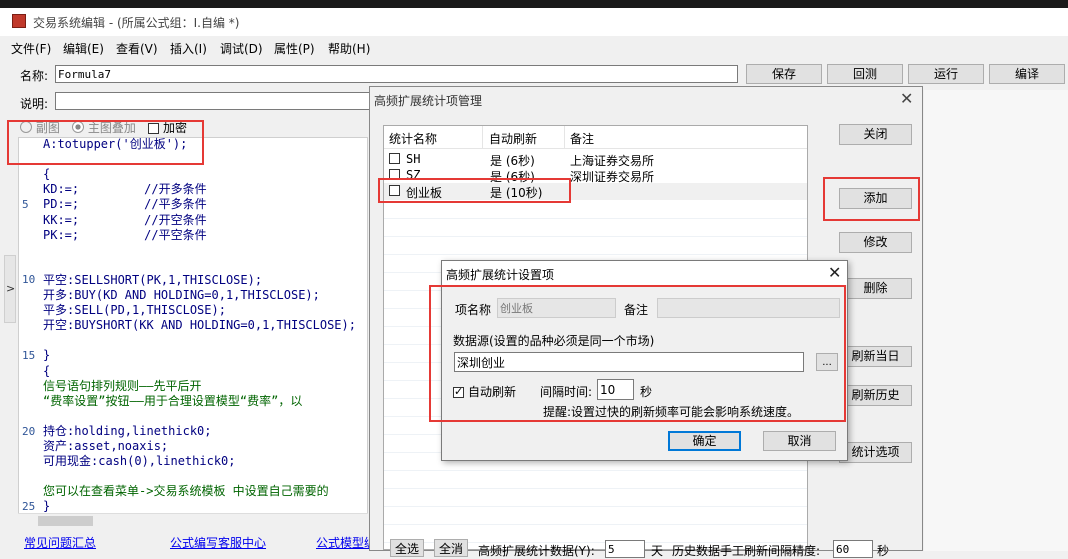 This screenshot has height=559, width=1068. I want to click on close-button: 关闭, so click(875, 134).